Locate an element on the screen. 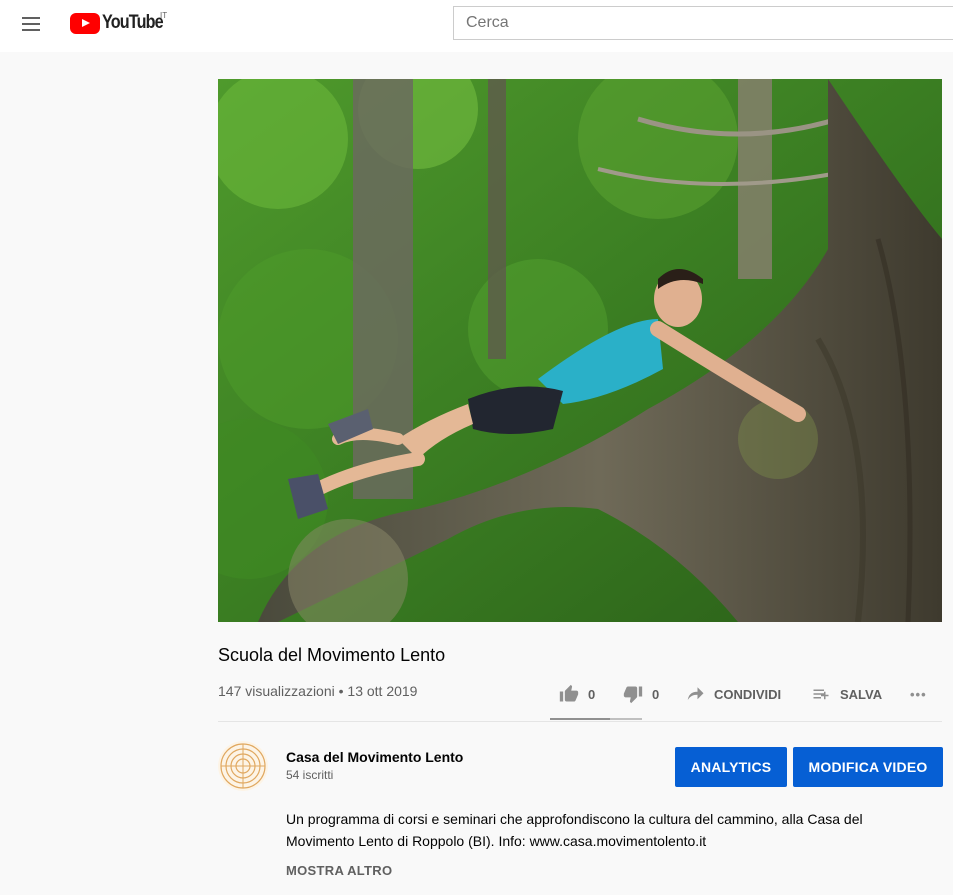 The image size is (953, 895). youtube-play-icon is located at coordinates (85, 23).